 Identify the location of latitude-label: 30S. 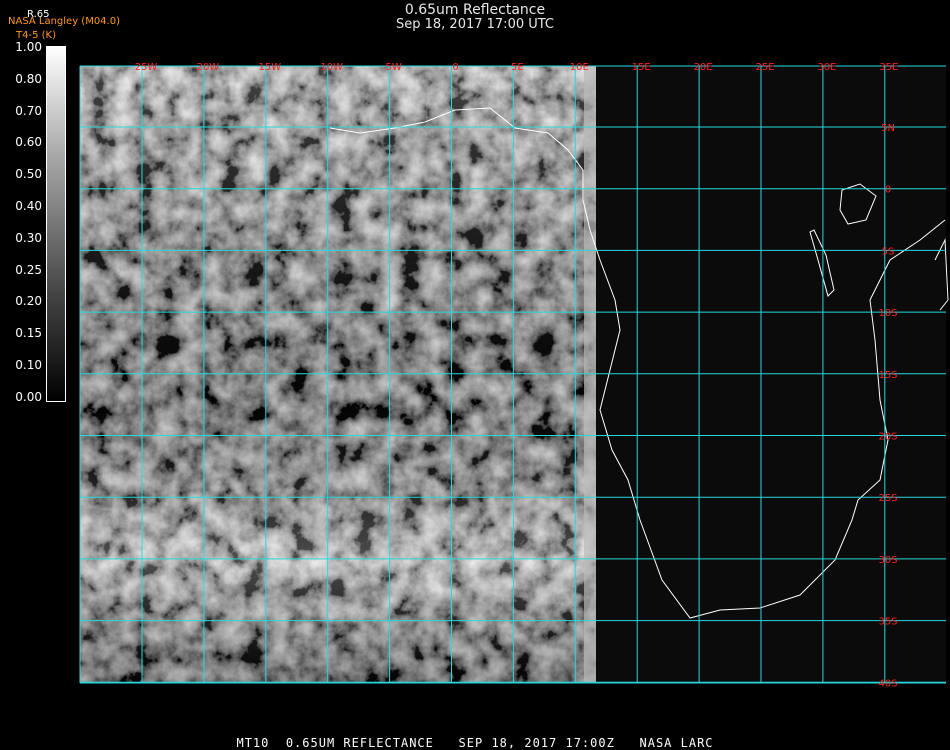
(887, 560).